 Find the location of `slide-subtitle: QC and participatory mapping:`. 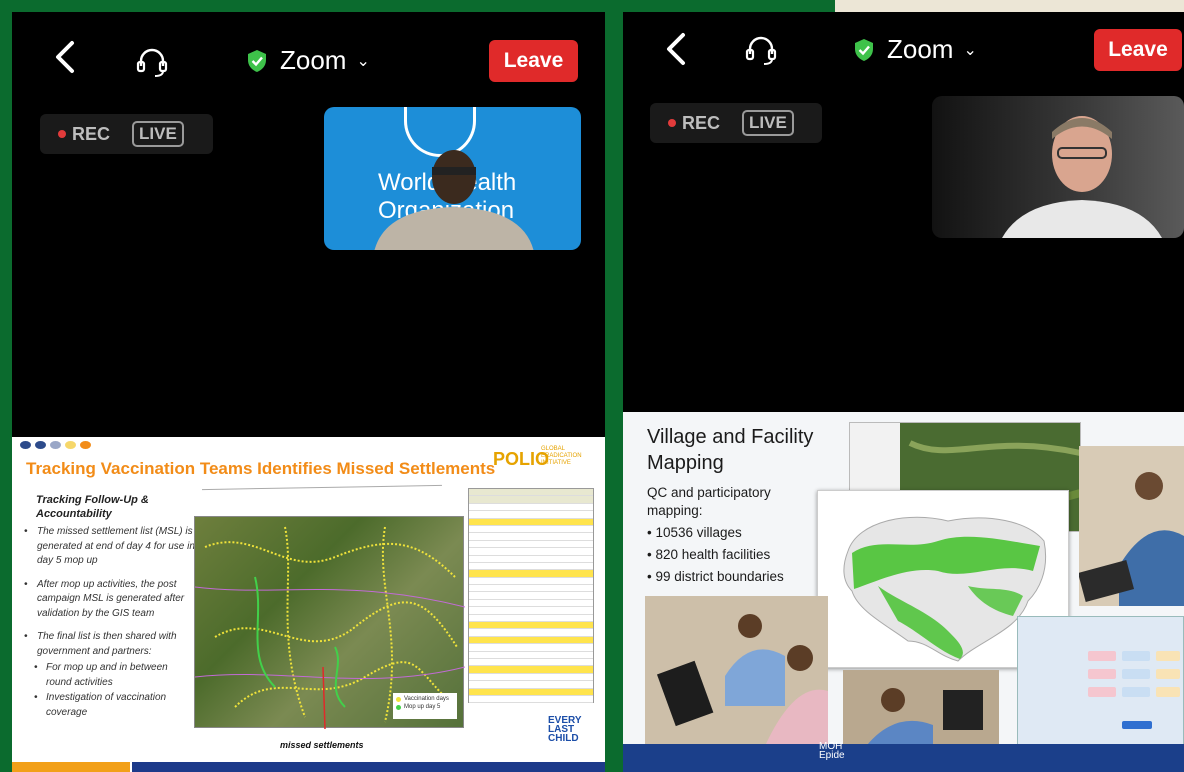

slide-subtitle: QC and participatory mapping: is located at coordinates (709, 501).